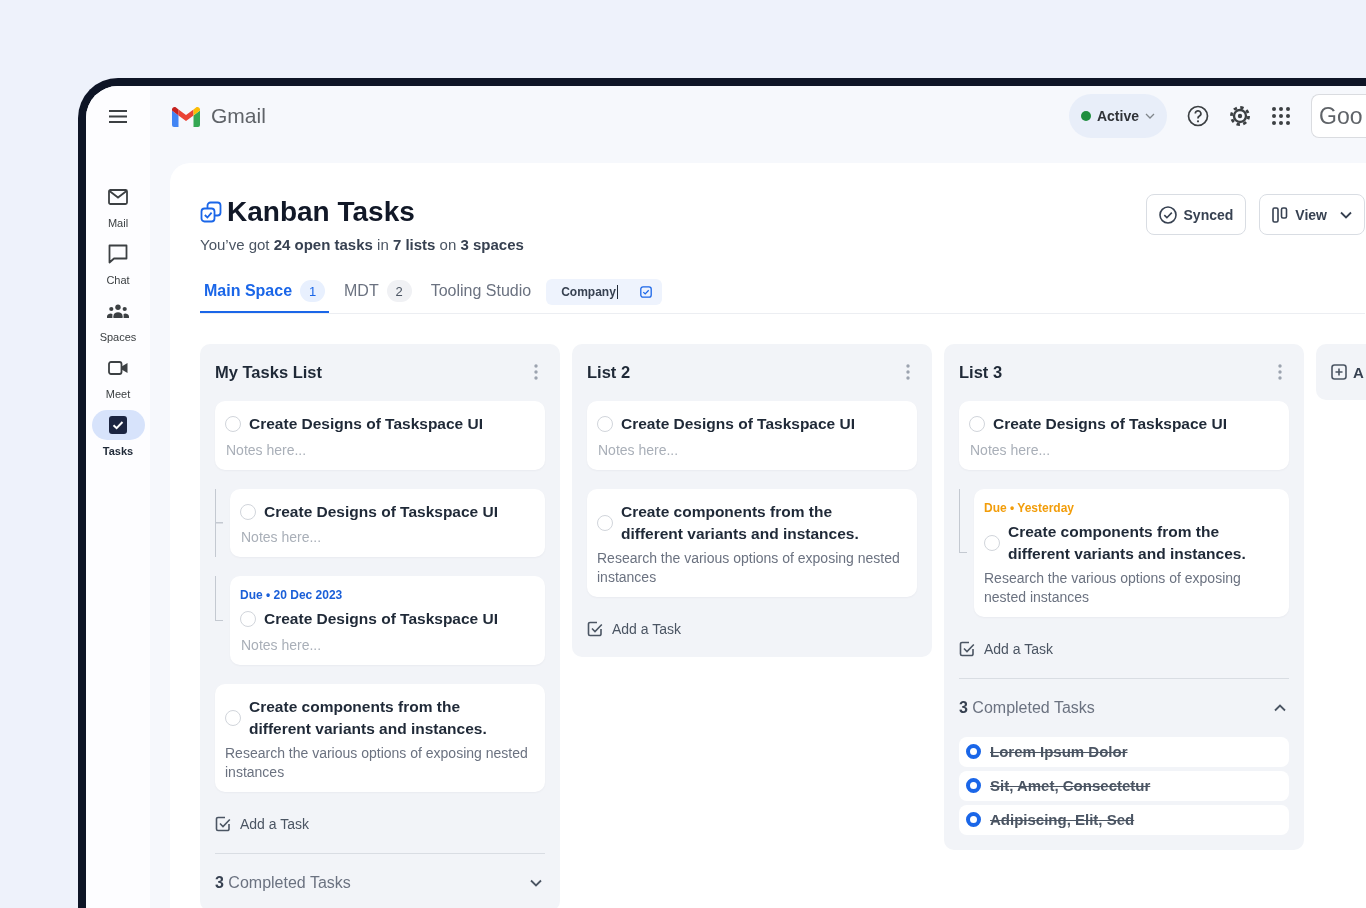  I want to click on due-date-label: Due • Yesterday, so click(1030, 507).